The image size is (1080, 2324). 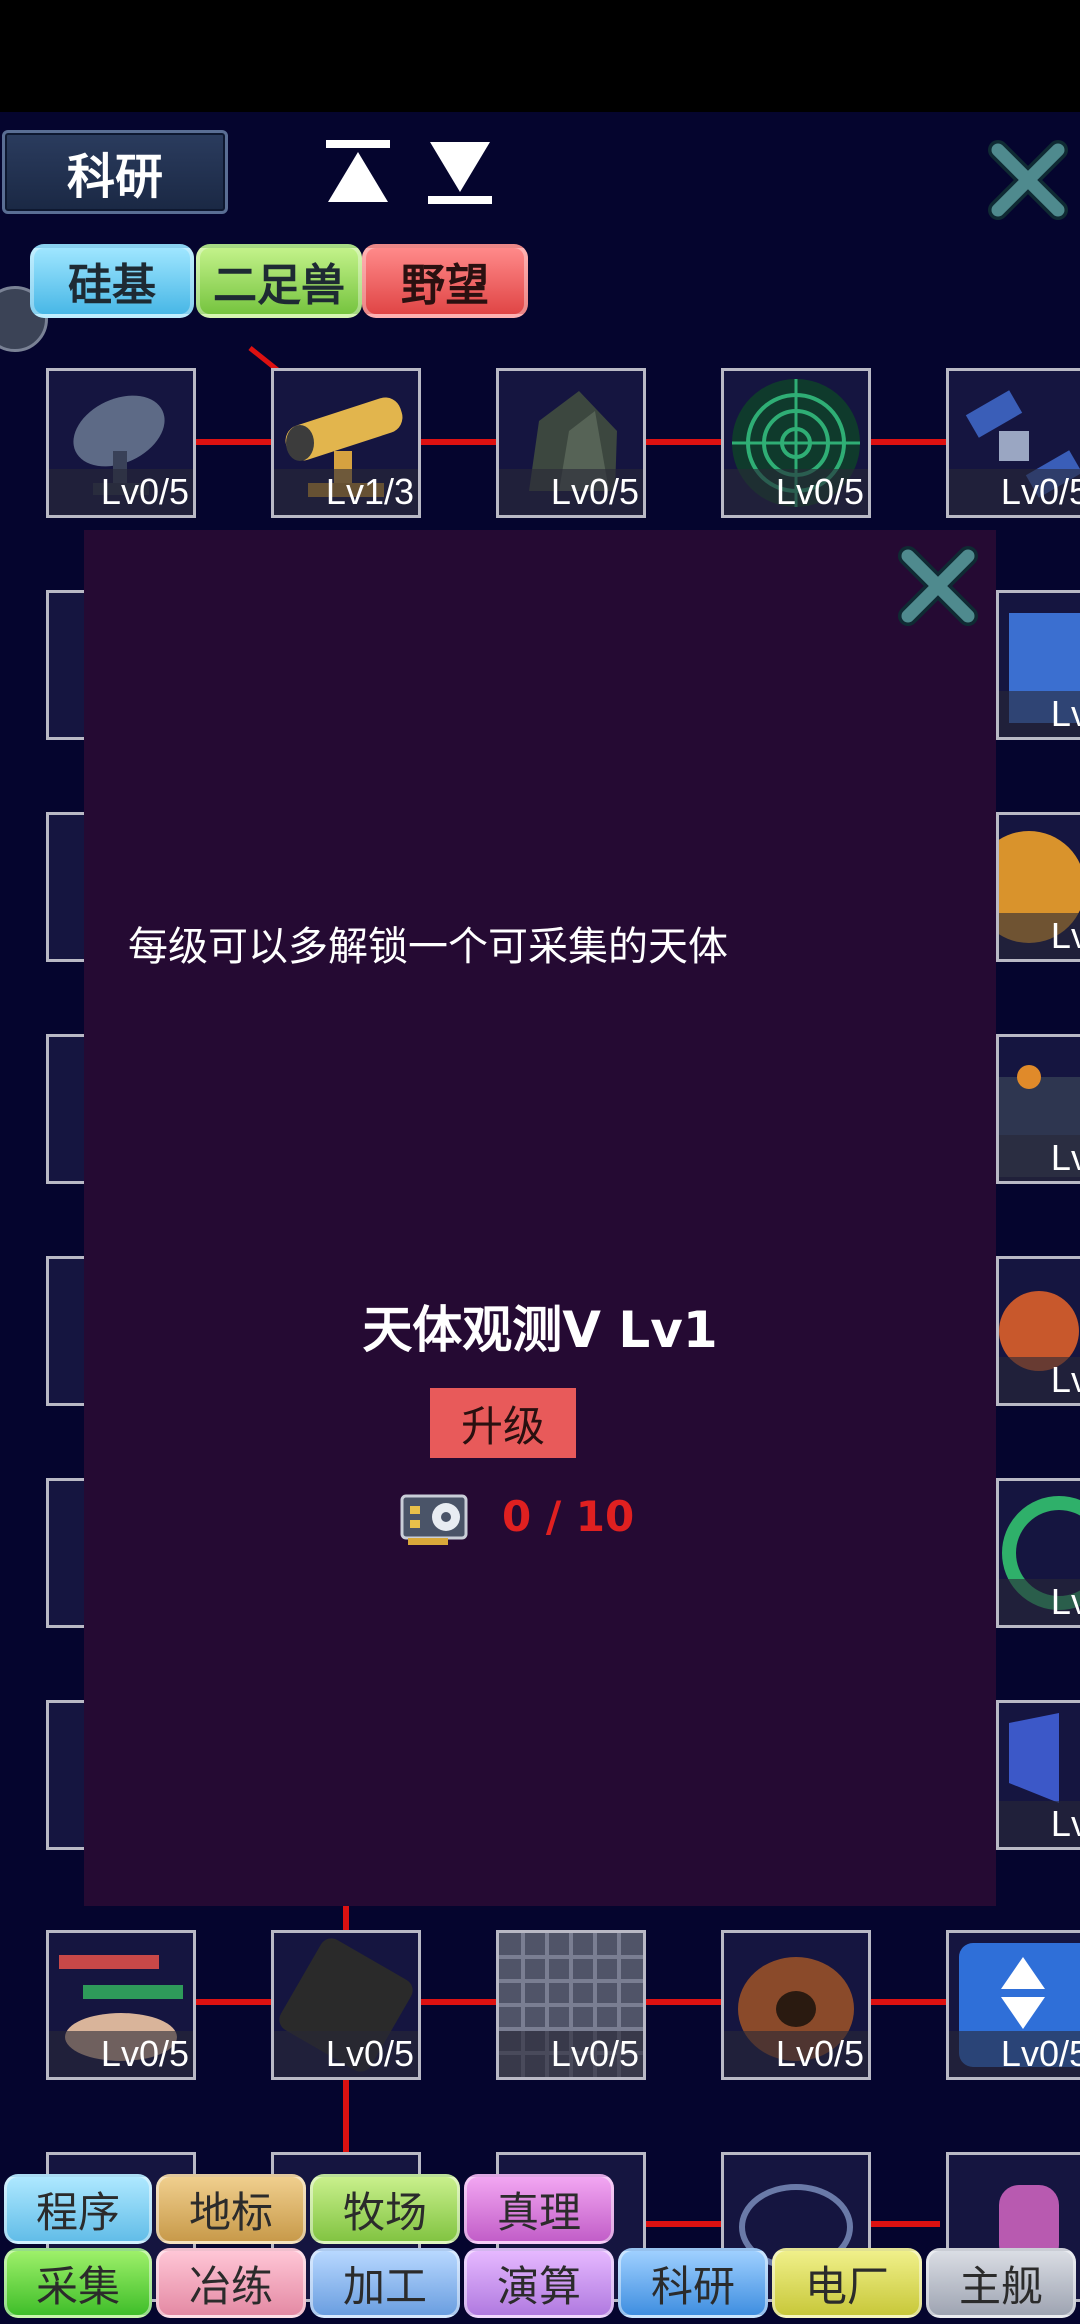 I want to click on tab-process: 加工, so click(x=385, y=2283).